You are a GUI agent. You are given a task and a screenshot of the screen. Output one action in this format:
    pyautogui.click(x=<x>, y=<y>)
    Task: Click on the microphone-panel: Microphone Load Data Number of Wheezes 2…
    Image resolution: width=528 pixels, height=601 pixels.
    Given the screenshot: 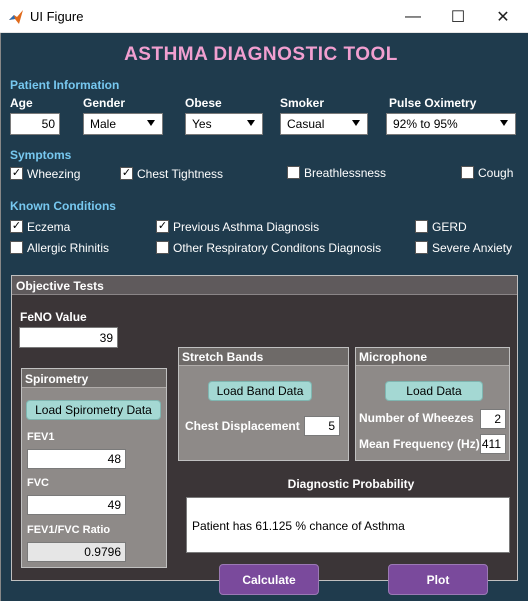 What is the action you would take?
    pyautogui.click(x=432, y=404)
    